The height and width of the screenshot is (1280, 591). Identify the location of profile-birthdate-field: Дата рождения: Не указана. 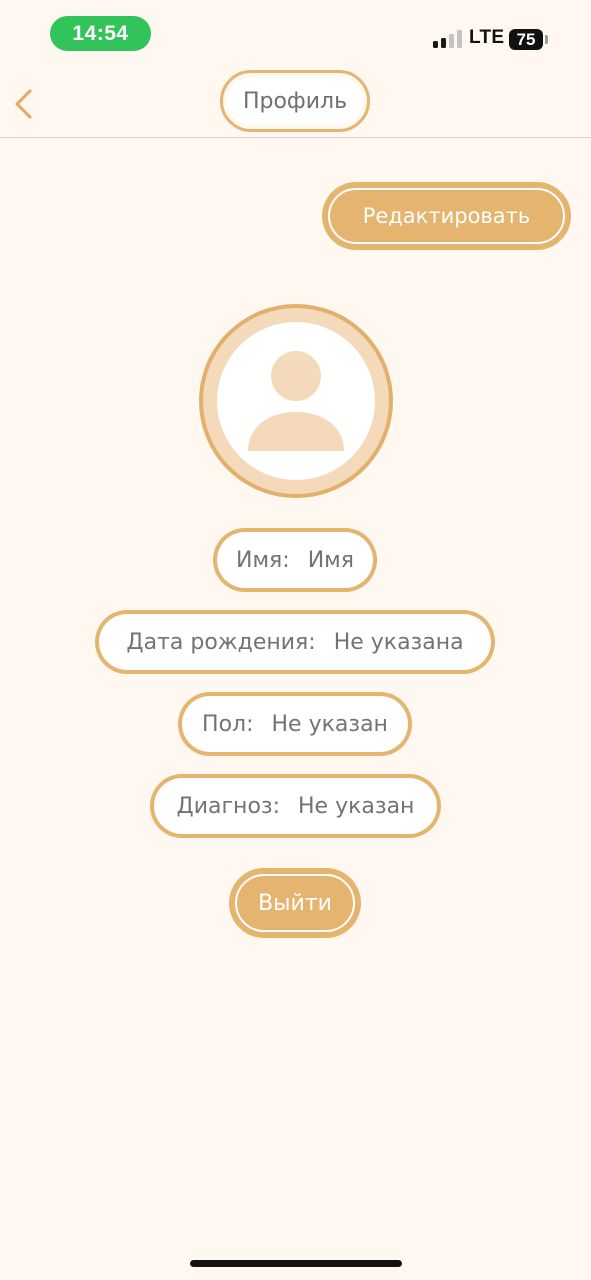
(295, 642).